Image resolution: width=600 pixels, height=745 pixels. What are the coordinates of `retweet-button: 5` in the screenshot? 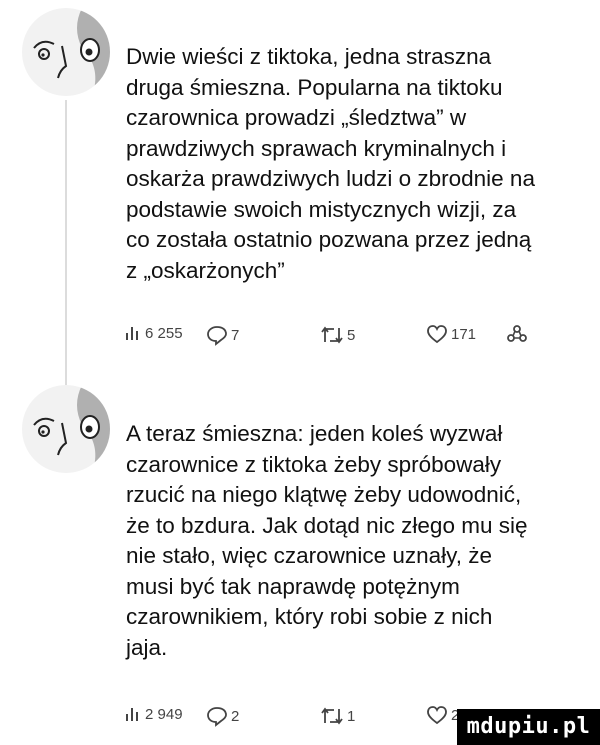 It's located at (337, 335).